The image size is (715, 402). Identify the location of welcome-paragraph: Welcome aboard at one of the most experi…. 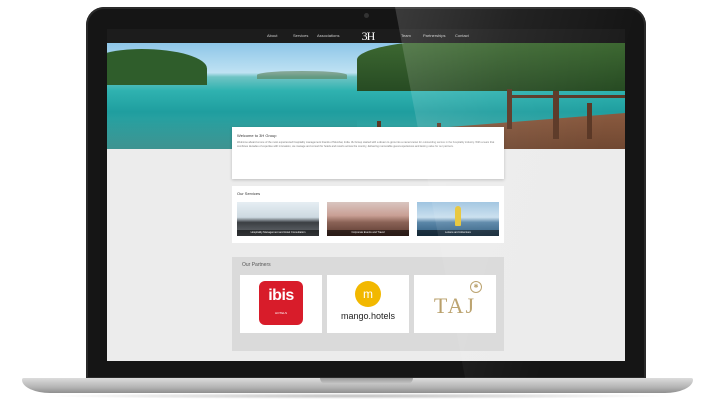
(366, 144).